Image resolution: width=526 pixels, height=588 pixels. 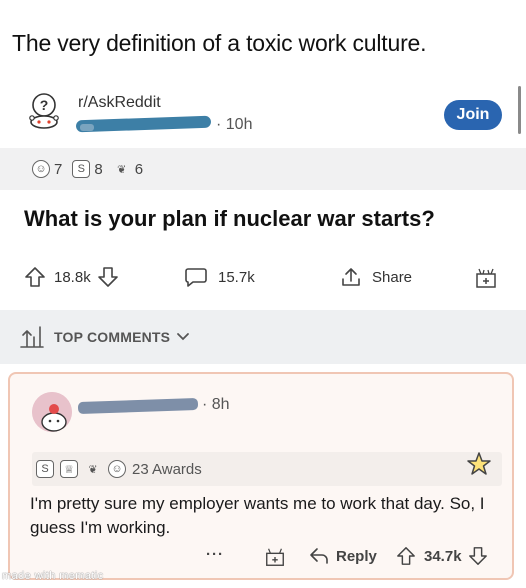 I want to click on scrollbar-thumb, so click(x=519, y=110).